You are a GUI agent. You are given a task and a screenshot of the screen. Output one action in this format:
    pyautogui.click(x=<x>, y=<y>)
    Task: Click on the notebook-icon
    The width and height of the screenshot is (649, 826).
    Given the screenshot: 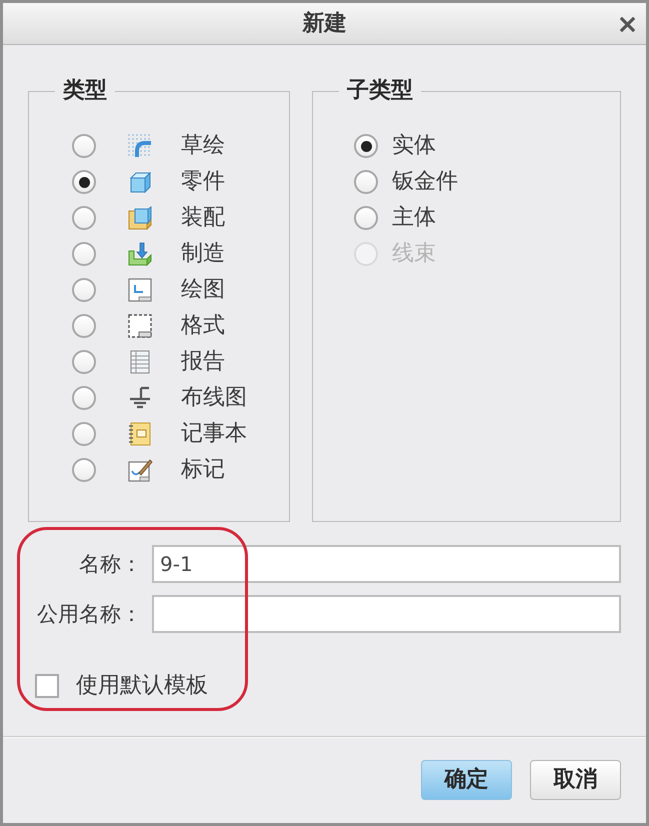 What is the action you would take?
    pyautogui.click(x=140, y=434)
    